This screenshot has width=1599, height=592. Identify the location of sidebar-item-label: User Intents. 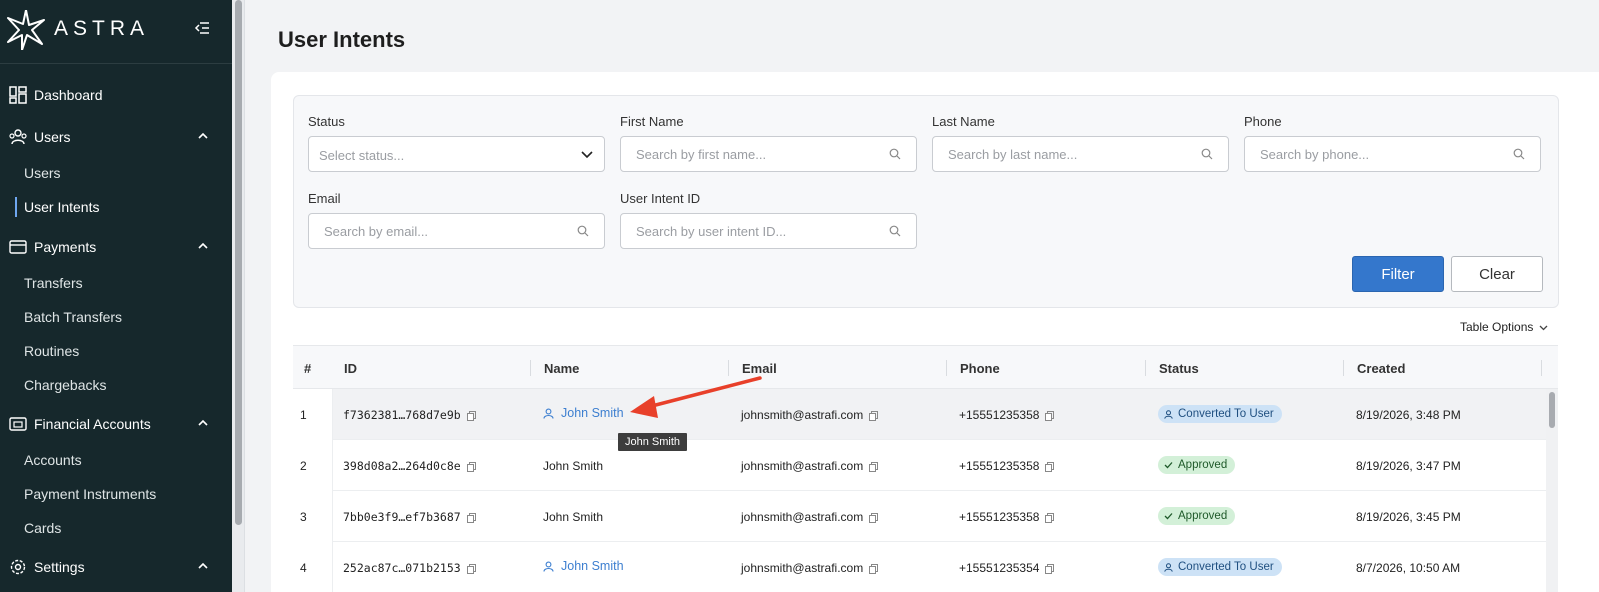
(62, 207).